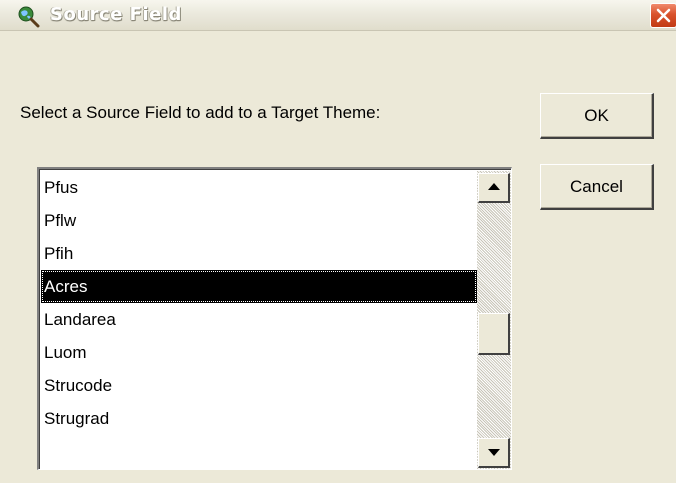 Image resolution: width=676 pixels, height=483 pixels. I want to click on list-item: Pfus, so click(259, 187).